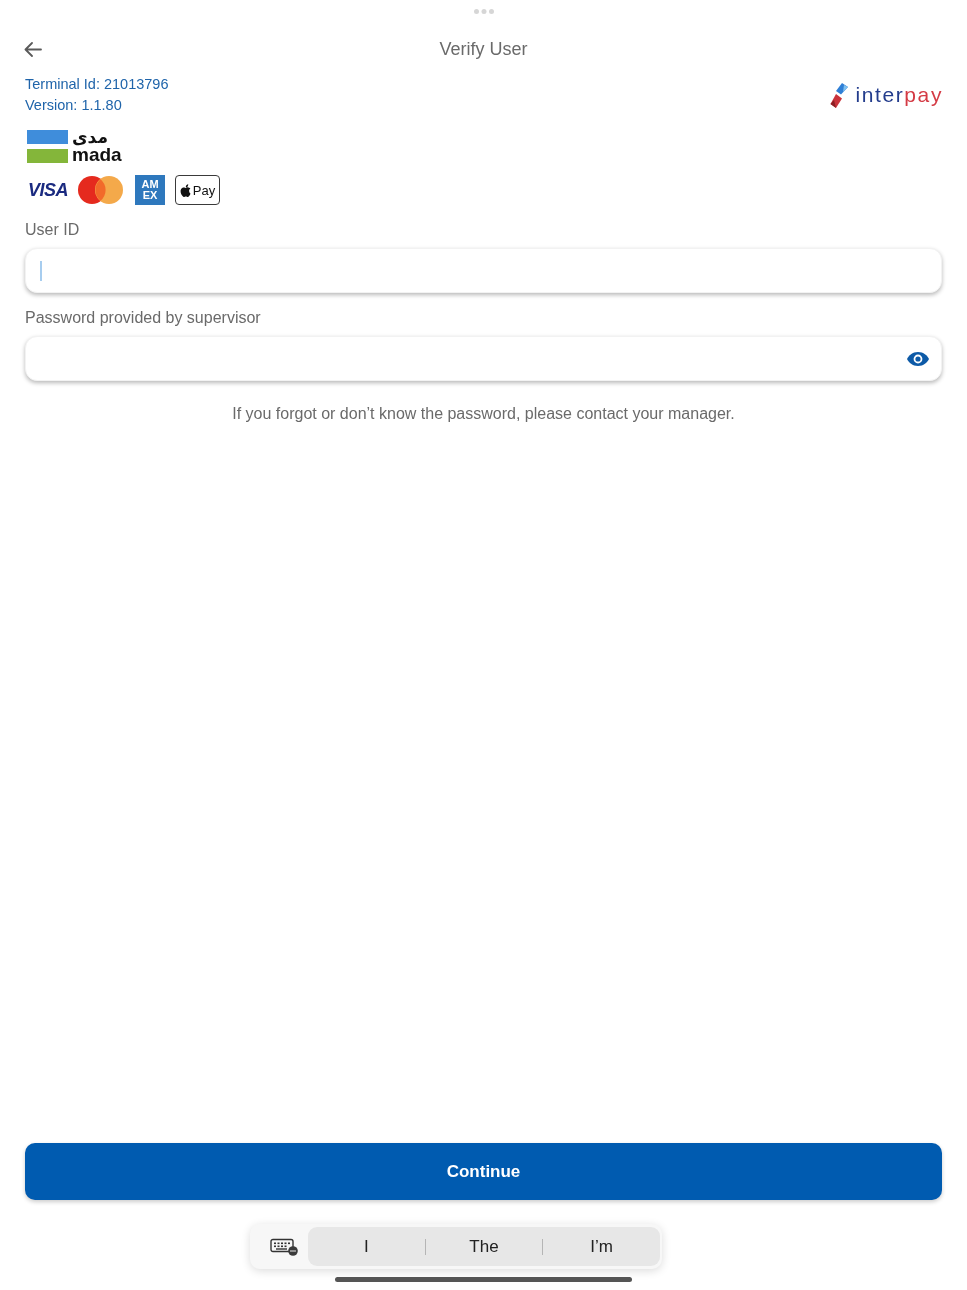 Image resolution: width=967 pixels, height=1290 pixels. What do you see at coordinates (483, 11) in the screenshot?
I see `more-dots-icon` at bounding box center [483, 11].